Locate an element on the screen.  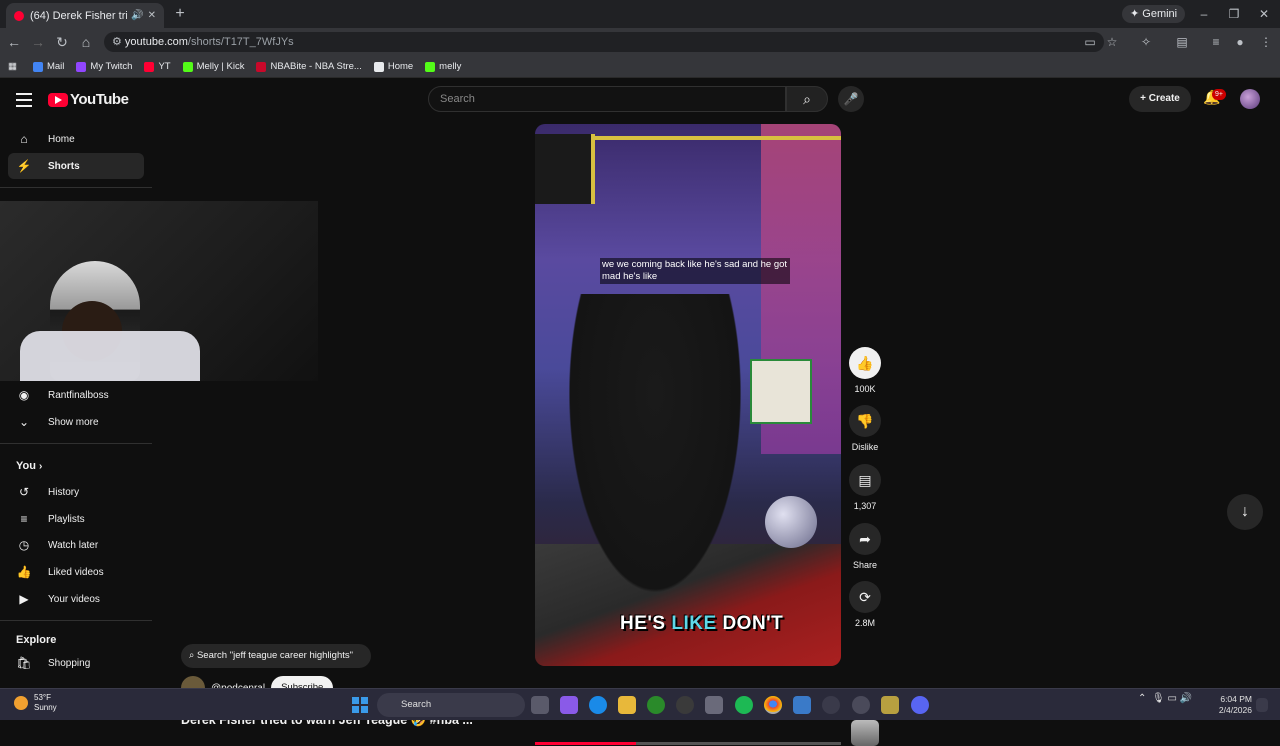
gemini-label: Gemini is located at coordinates (1160, 14).